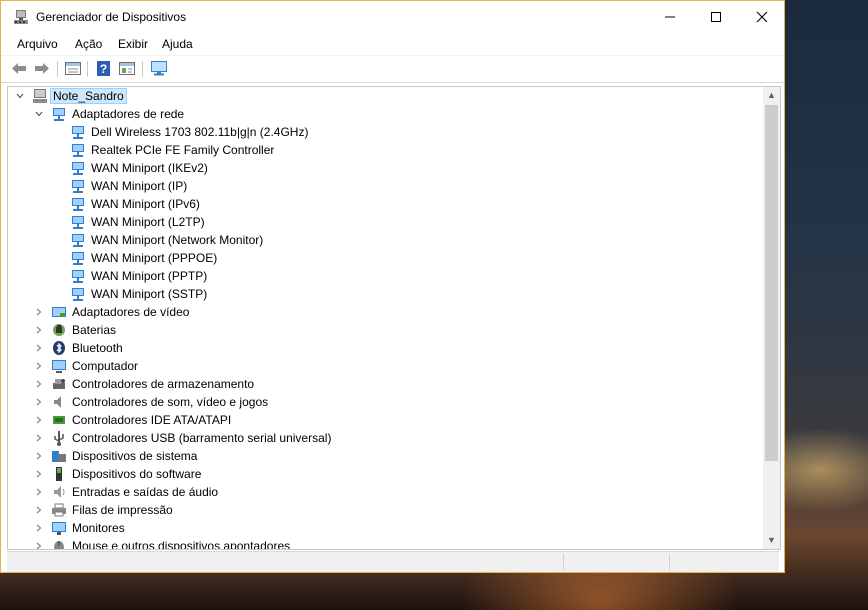 This screenshot has height=610, width=868. I want to click on storage-controller-icon, so click(59, 384).